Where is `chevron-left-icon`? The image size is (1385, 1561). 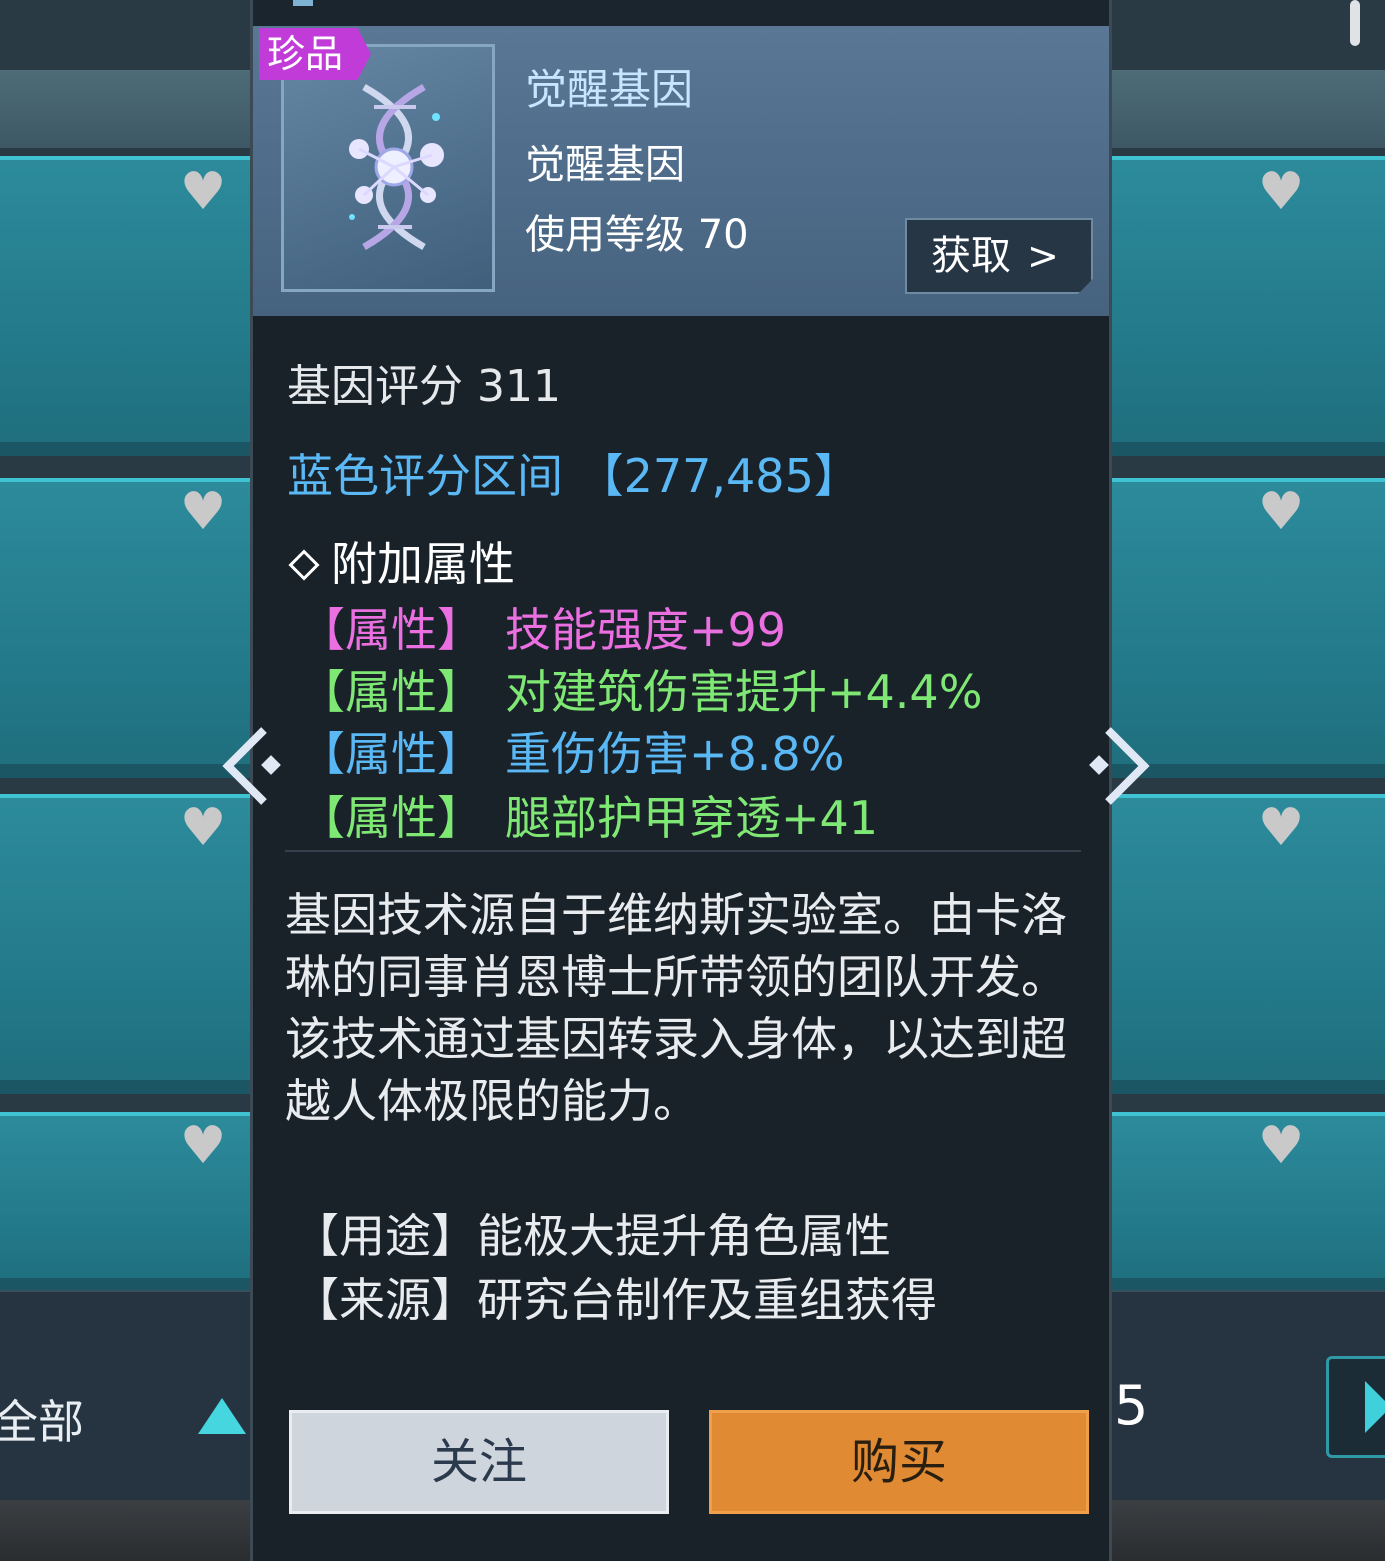
chevron-left-icon is located at coordinates (253, 766).